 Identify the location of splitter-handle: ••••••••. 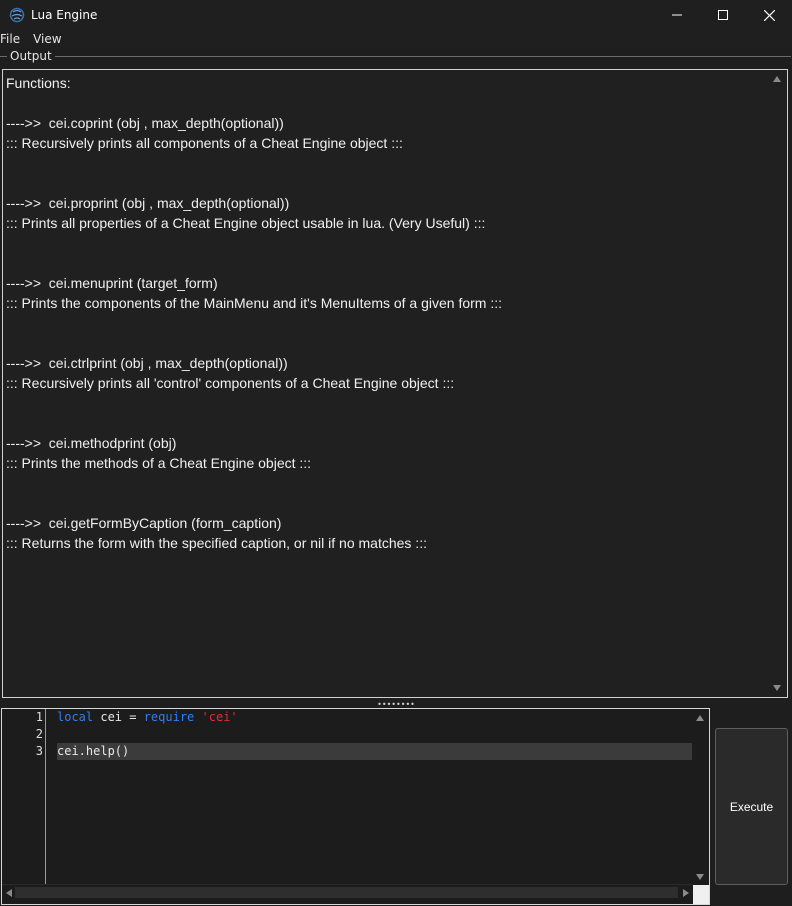
(396, 704).